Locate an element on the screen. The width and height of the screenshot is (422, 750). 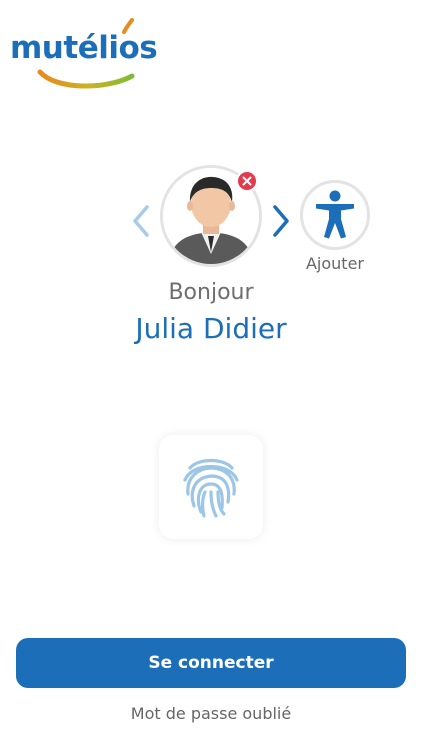
remove-profile-button is located at coordinates (247, 181).